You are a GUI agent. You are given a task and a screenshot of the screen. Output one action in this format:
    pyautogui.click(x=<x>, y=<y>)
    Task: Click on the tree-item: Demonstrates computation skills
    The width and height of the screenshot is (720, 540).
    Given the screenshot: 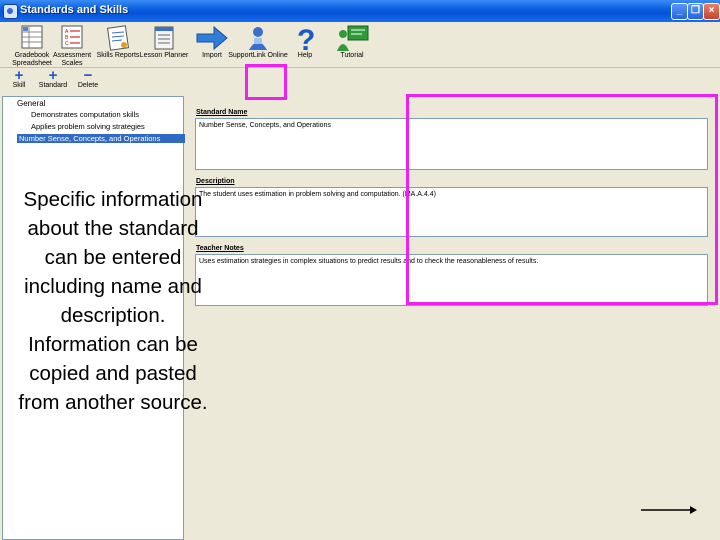 What is the action you would take?
    pyautogui.click(x=85, y=114)
    